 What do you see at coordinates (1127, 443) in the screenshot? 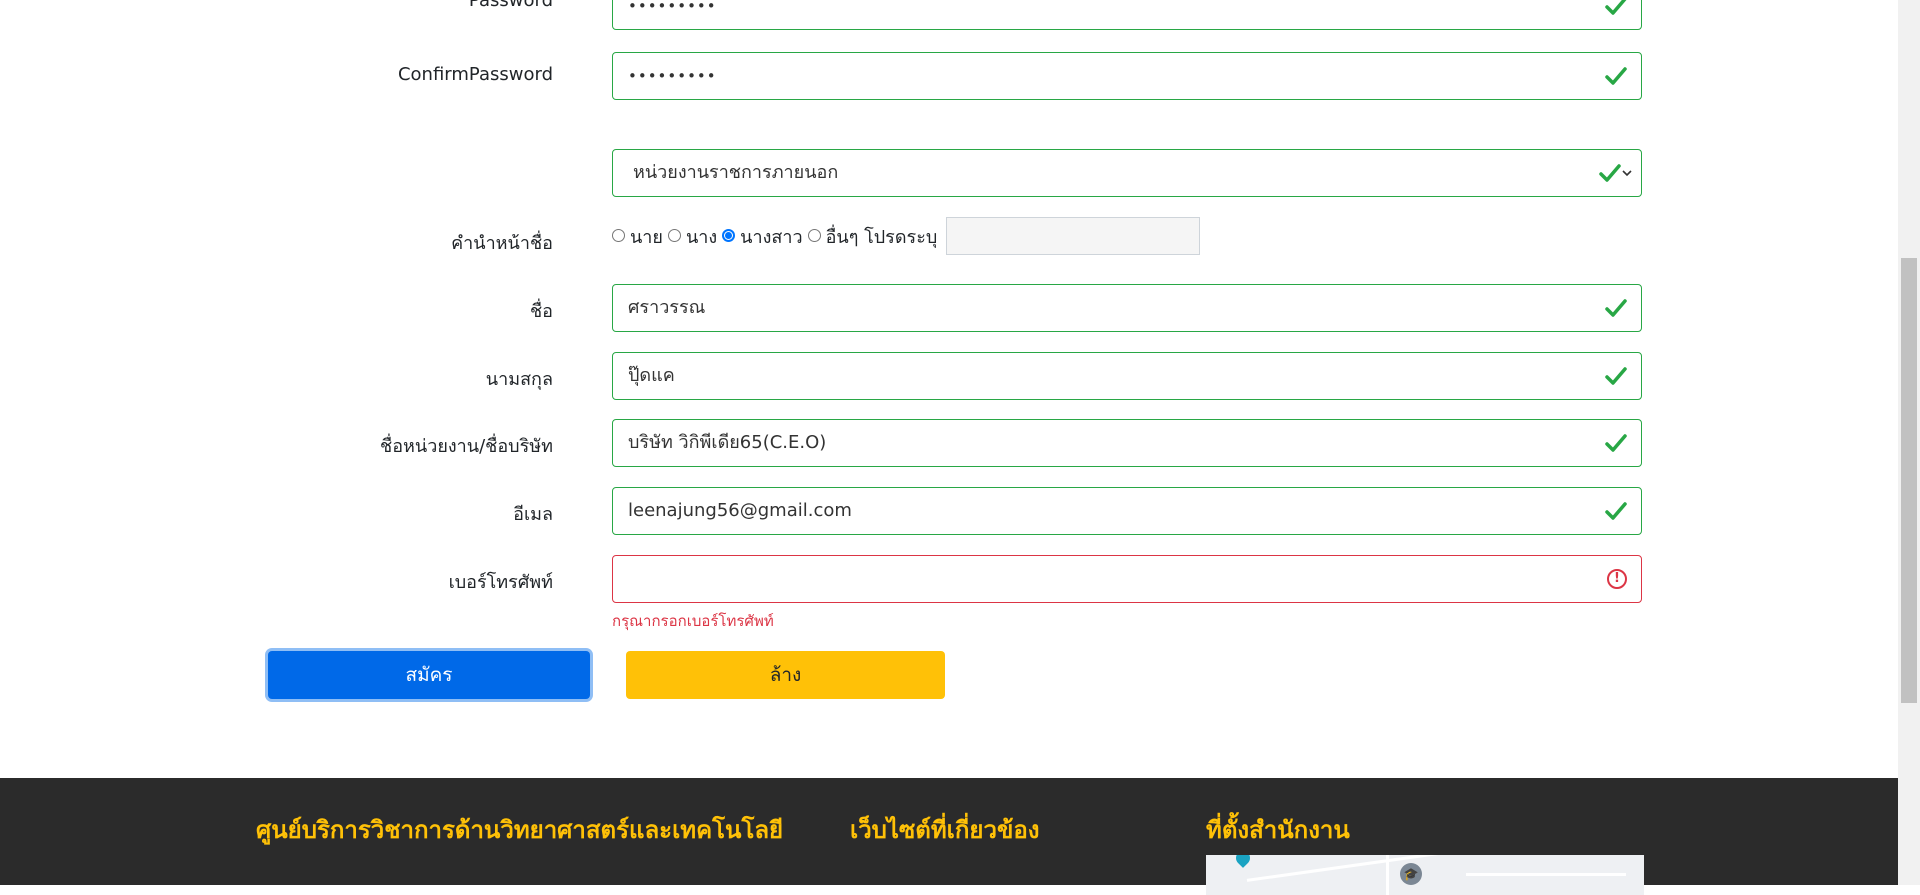
I see `company-field: บริษัท วิกิพีเดีย65(C.E.O)` at bounding box center [1127, 443].